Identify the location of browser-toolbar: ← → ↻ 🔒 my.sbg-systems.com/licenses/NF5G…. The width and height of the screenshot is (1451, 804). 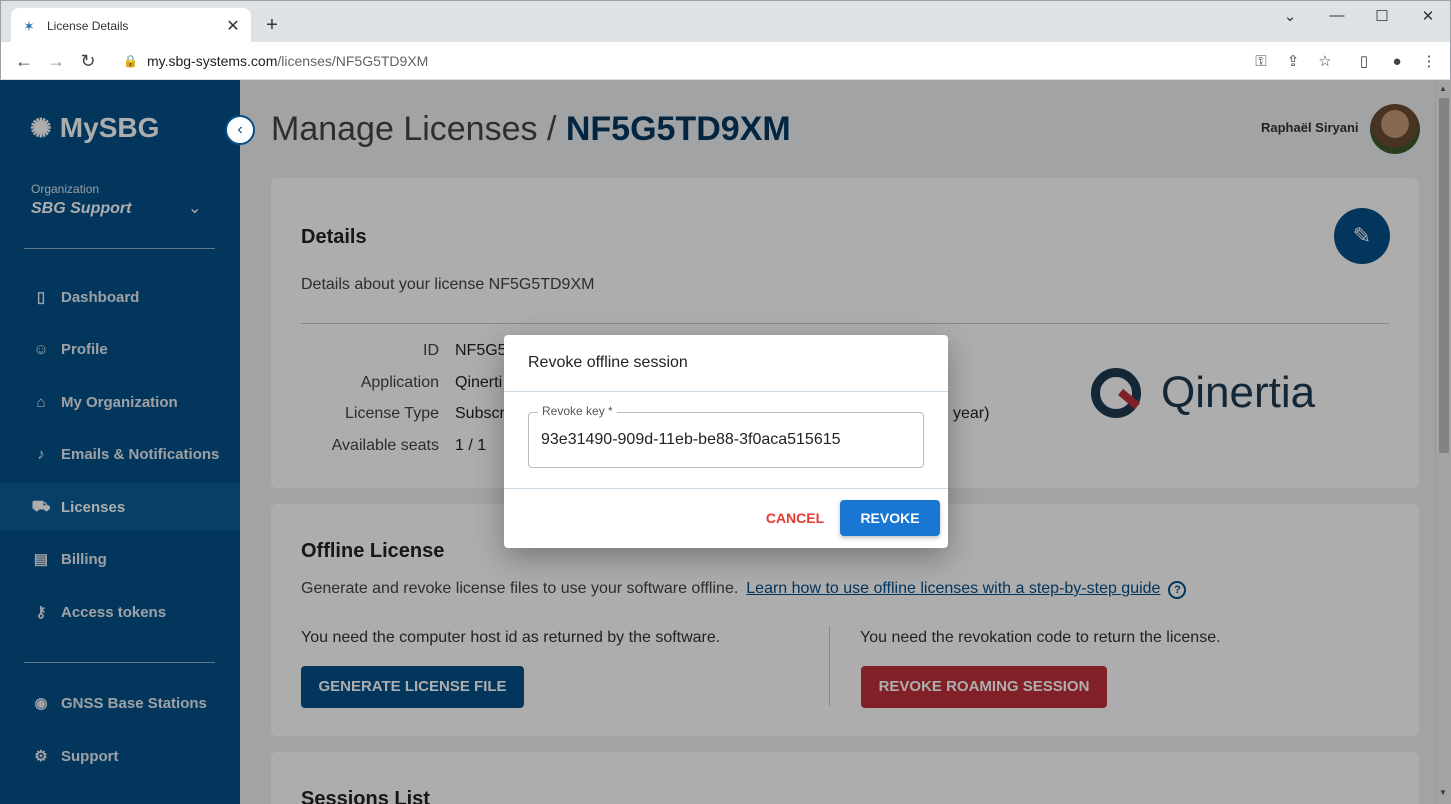
(725, 61).